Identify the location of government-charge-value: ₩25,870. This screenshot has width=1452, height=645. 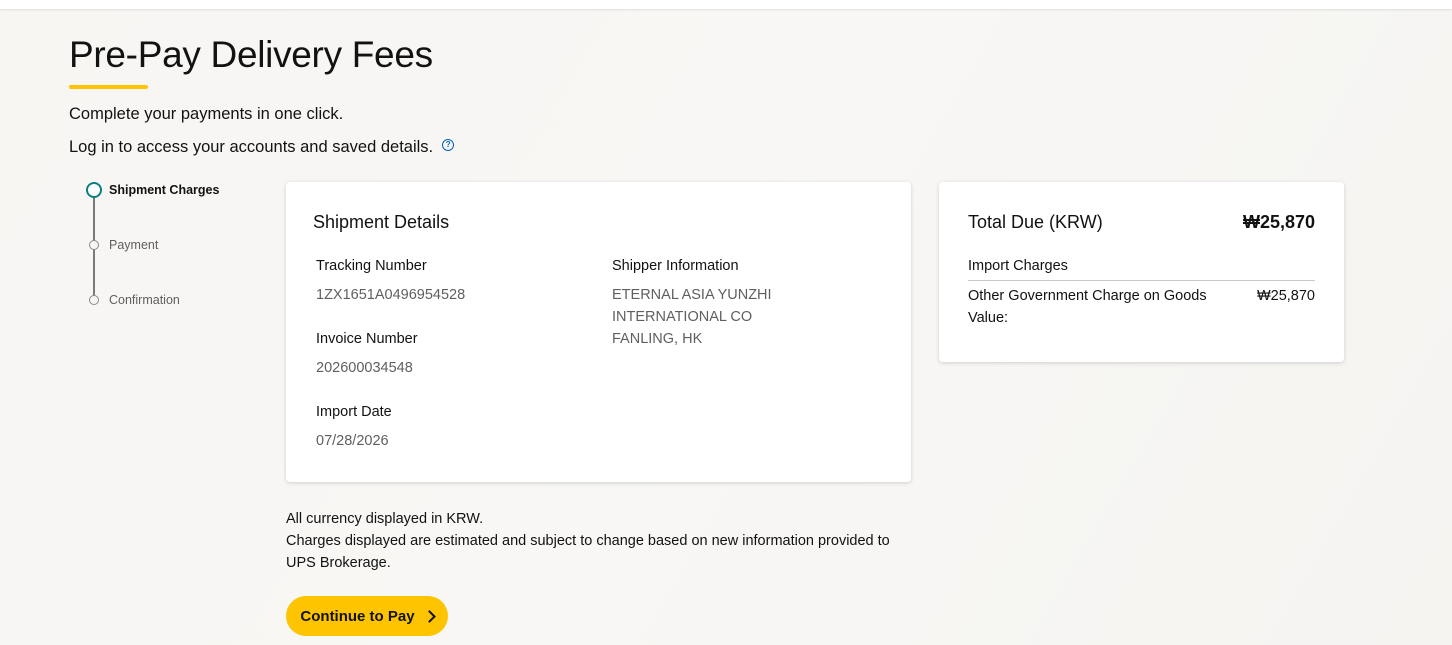
(1285, 296).